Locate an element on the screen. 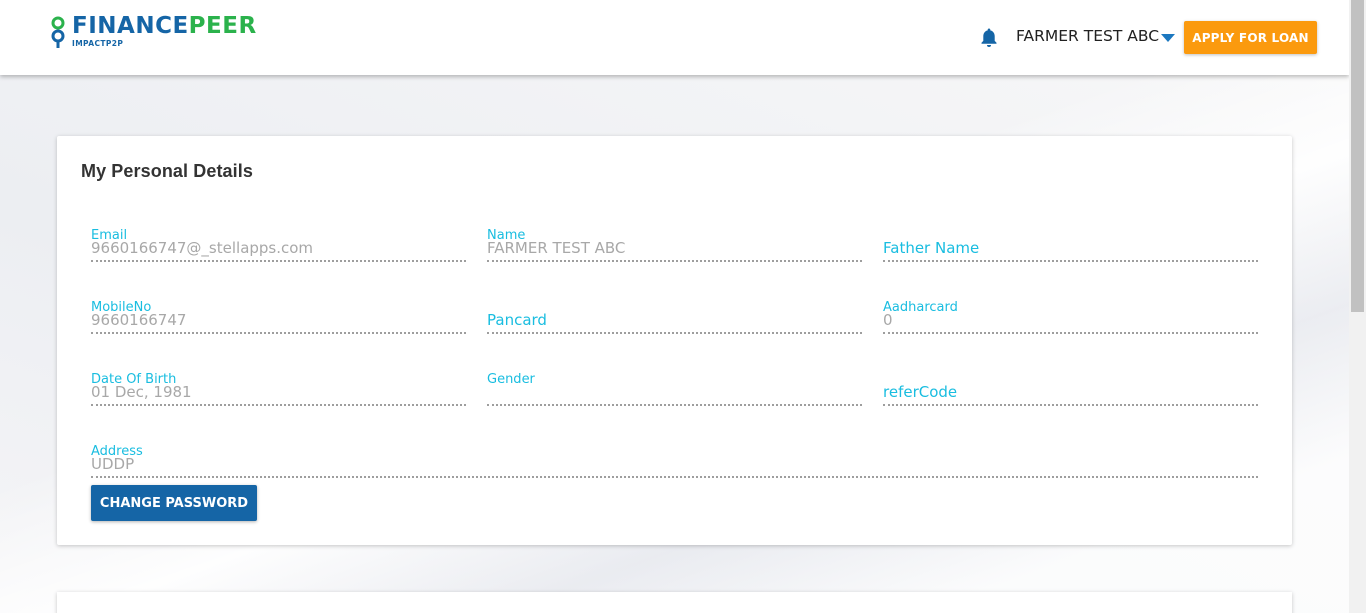 The height and width of the screenshot is (613, 1366). card-title: My Personal Details is located at coordinates (167, 171).